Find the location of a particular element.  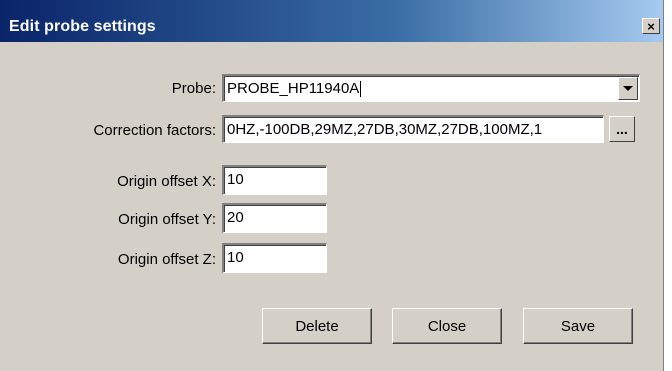

correction-factors-label: Correction factors: is located at coordinates (154, 130).